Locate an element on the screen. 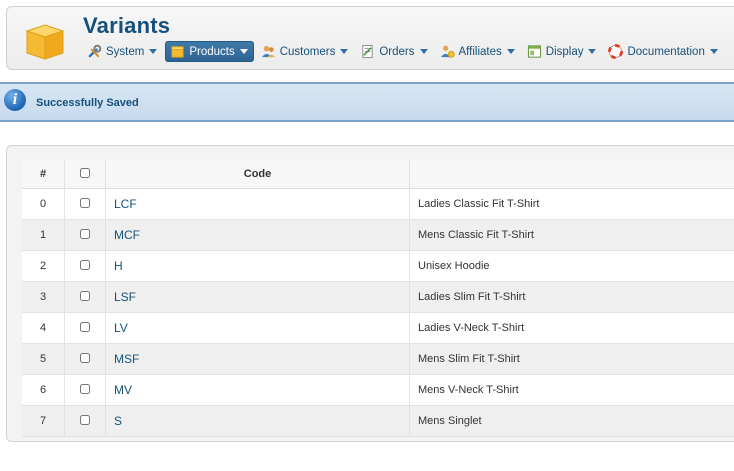 The image size is (734, 471). column-header-num: # is located at coordinates (43, 174).